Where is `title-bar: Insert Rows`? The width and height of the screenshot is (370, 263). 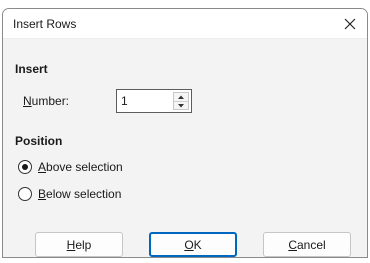
title-bar: Insert Rows is located at coordinates (185, 24).